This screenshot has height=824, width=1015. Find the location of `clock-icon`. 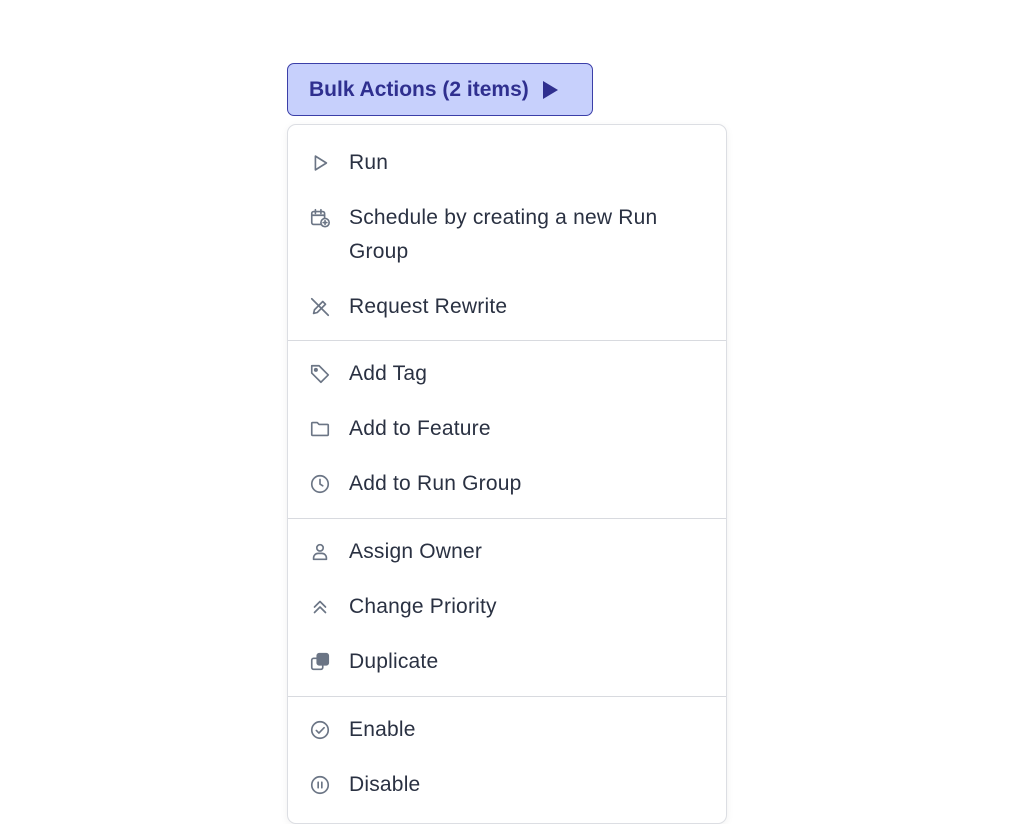

clock-icon is located at coordinates (320, 484).